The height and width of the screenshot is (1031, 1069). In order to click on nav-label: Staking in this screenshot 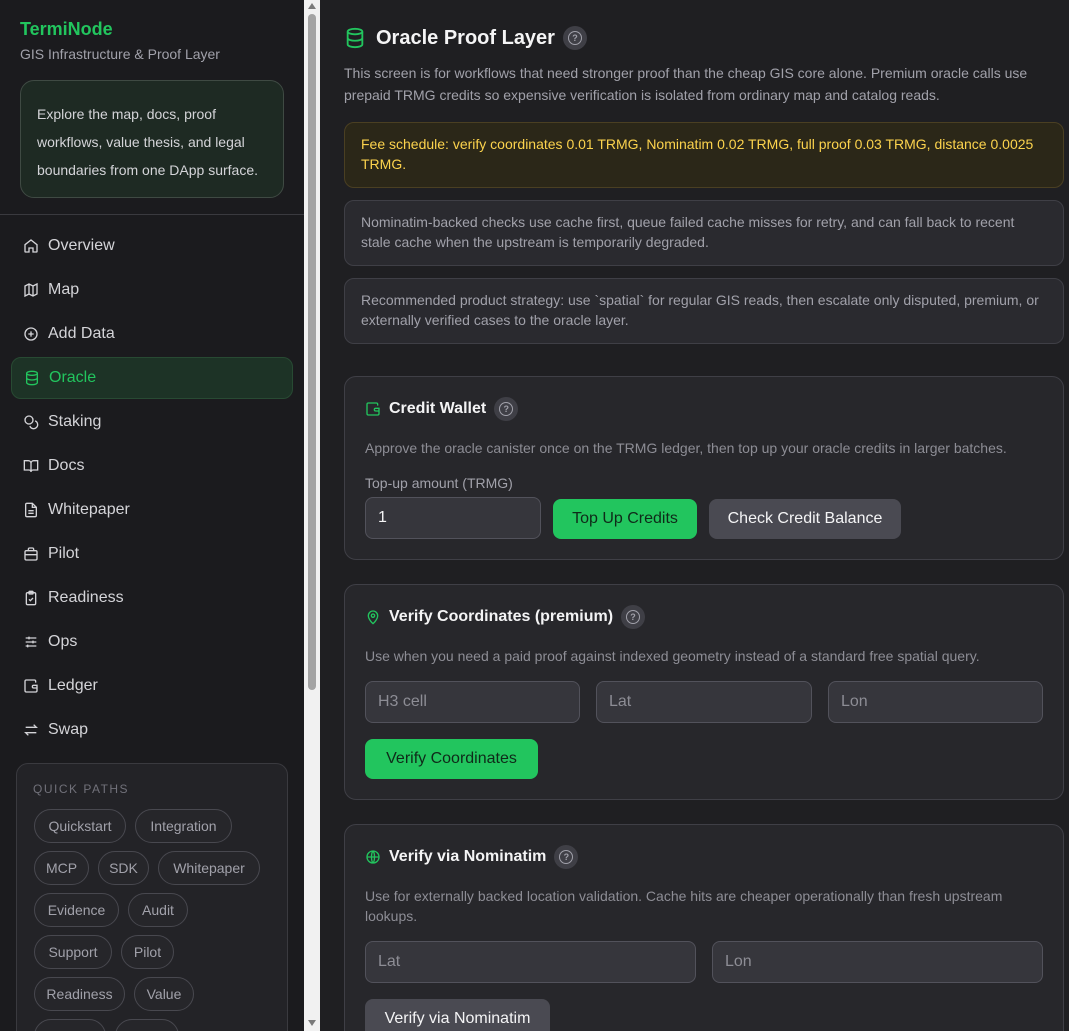, I will do `click(75, 421)`.